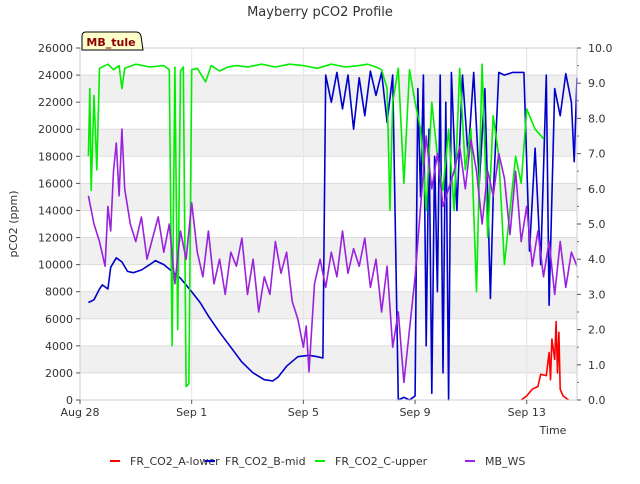 The width and height of the screenshot is (640, 484). I want to click on site-badge-label: MB_tule, so click(110, 42).